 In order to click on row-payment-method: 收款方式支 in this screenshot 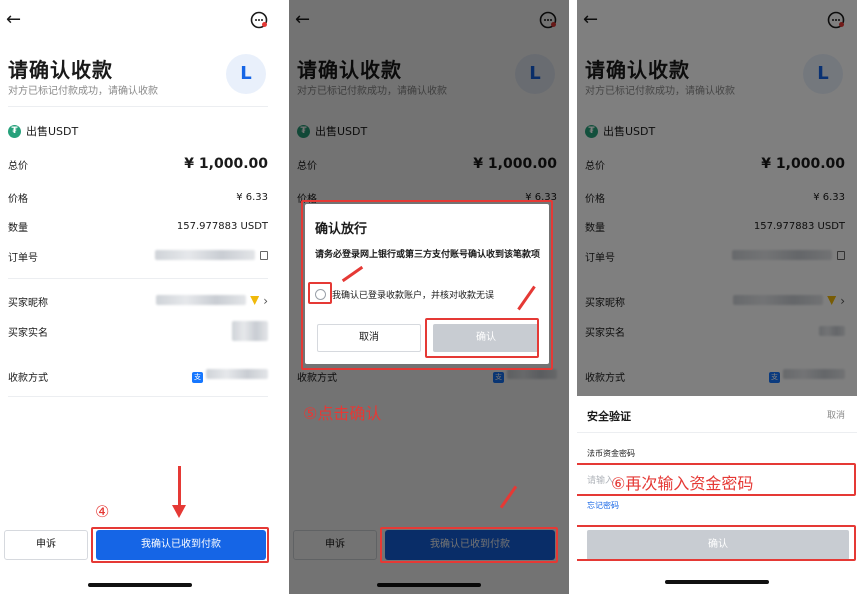, I will do `click(138, 376)`.